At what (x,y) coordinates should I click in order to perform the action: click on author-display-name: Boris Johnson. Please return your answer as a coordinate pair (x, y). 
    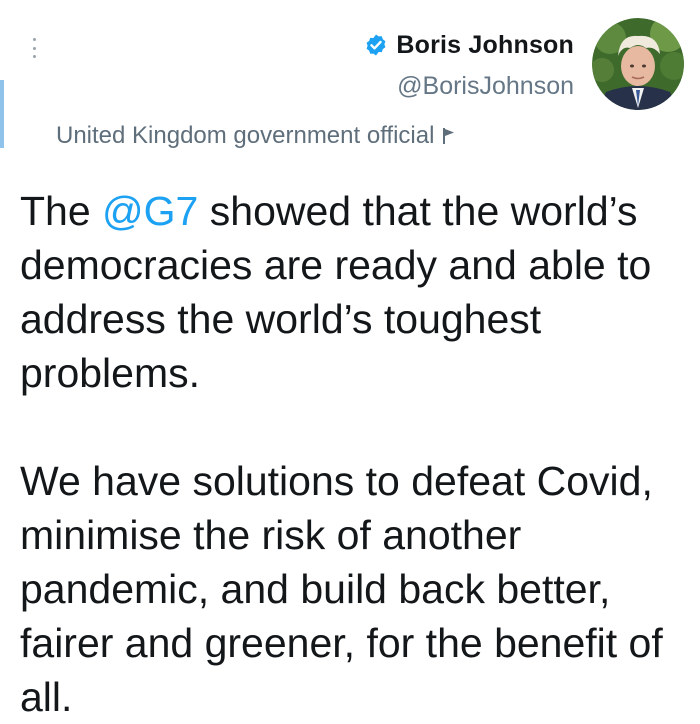
    Looking at the image, I should click on (485, 45).